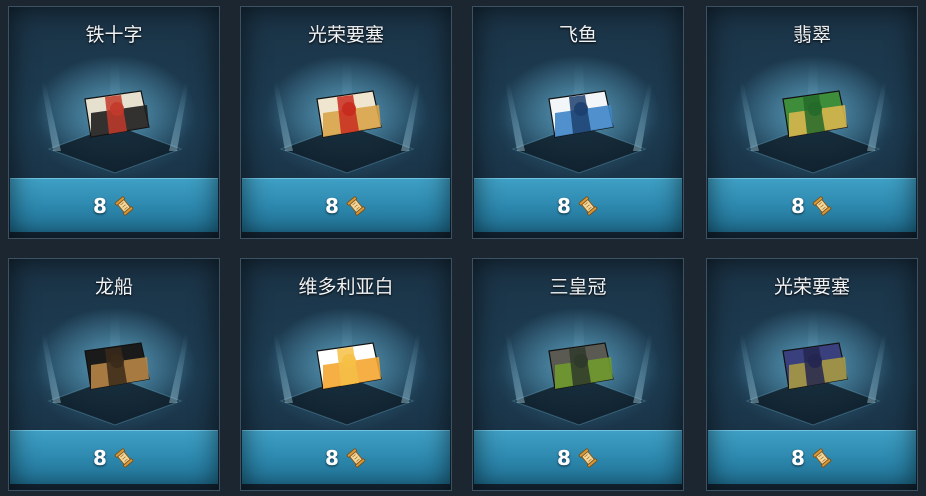  I want to click on camo-card: 翡翠 8, so click(812, 122).